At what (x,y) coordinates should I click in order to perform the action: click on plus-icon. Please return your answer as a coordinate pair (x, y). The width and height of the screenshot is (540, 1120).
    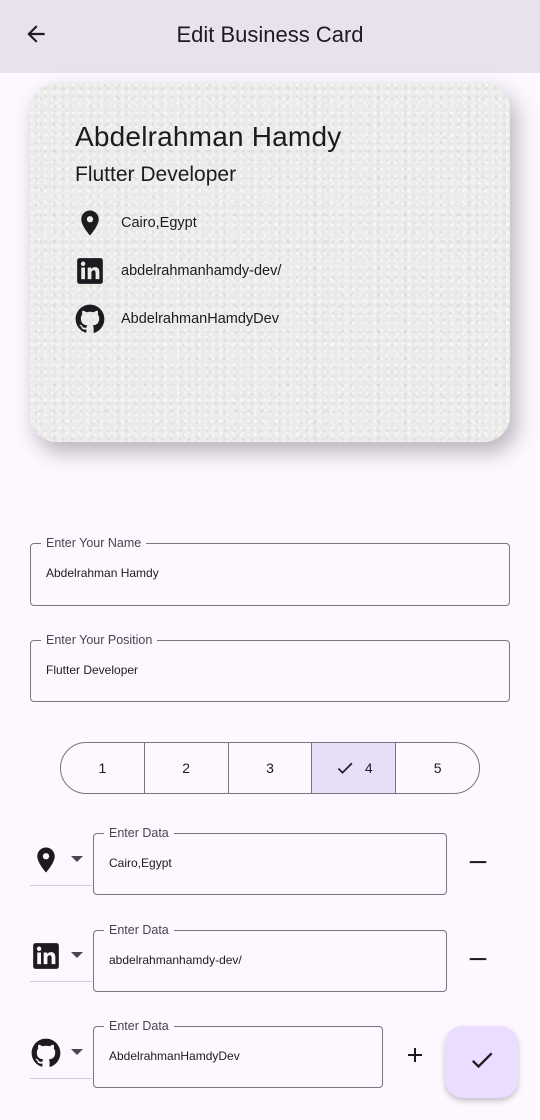
    Looking at the image, I should click on (415, 1057).